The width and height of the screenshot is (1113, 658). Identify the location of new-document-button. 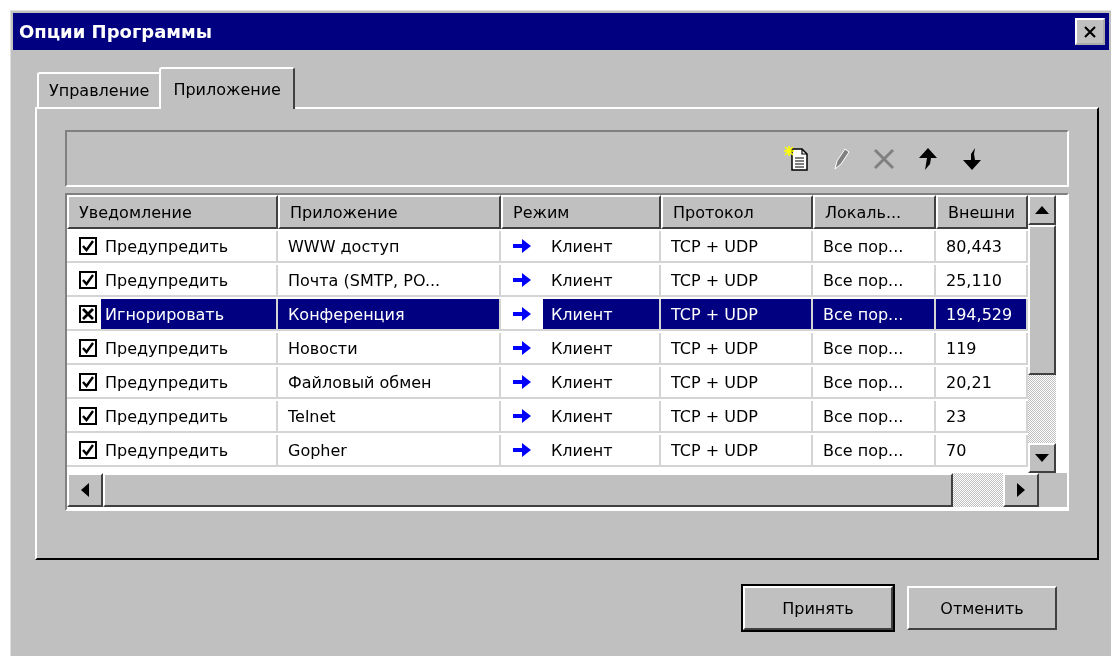
(796, 158).